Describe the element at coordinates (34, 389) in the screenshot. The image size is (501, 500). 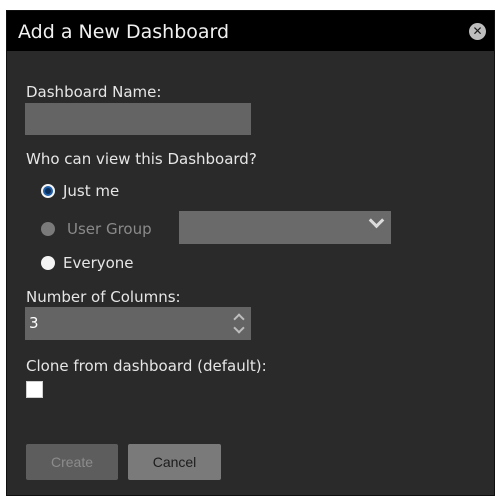
I see `clone-checkbox` at that location.